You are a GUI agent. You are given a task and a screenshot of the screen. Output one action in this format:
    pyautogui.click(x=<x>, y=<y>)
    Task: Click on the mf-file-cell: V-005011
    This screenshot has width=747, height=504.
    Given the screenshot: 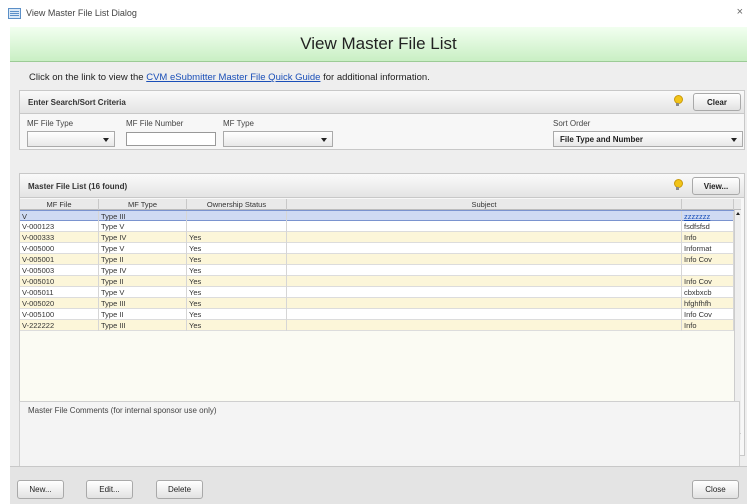 What is the action you would take?
    pyautogui.click(x=59, y=292)
    